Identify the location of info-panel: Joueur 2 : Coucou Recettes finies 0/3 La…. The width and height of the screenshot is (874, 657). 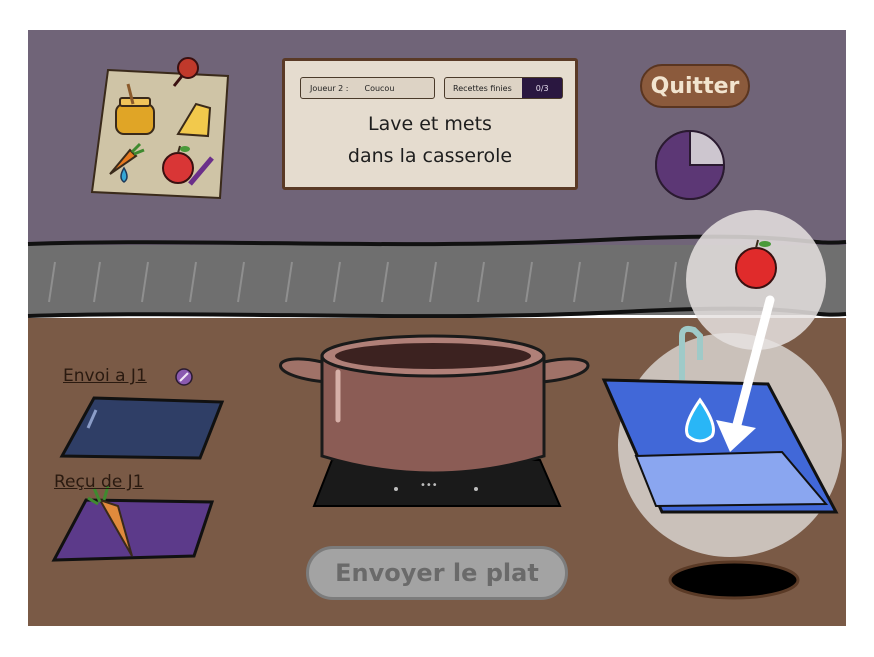
(430, 124).